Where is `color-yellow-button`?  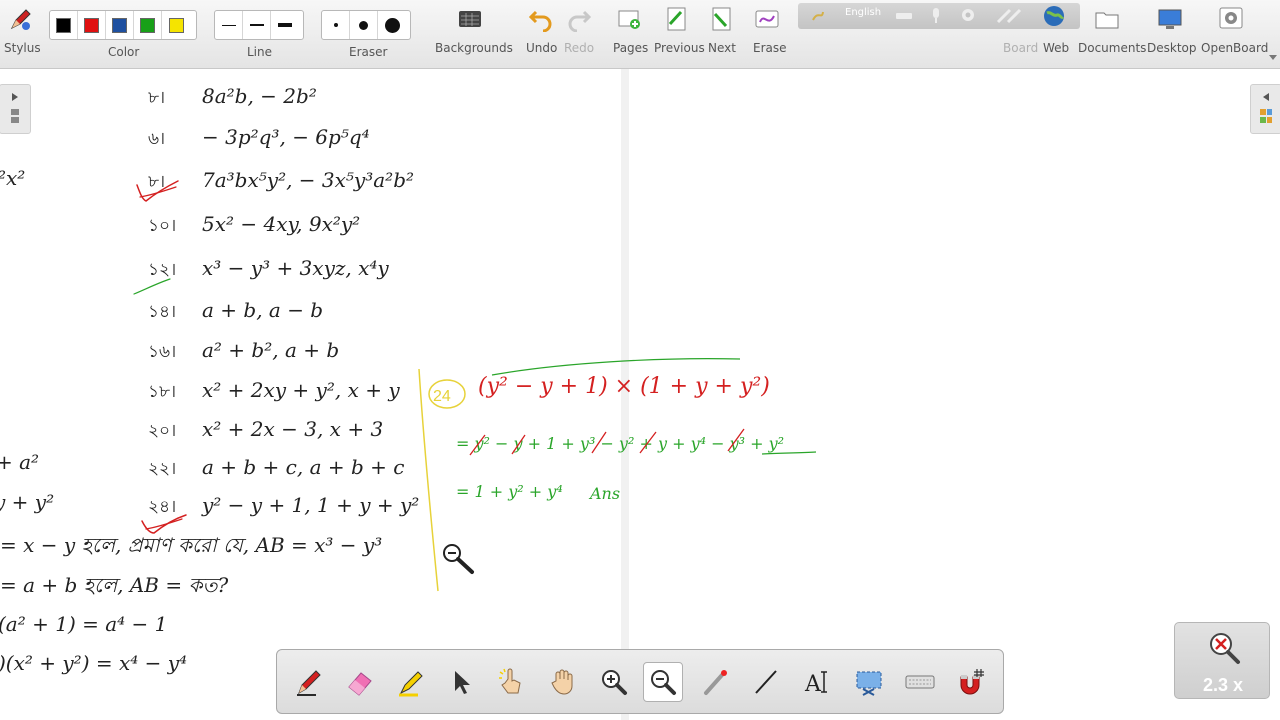 color-yellow-button is located at coordinates (176, 25).